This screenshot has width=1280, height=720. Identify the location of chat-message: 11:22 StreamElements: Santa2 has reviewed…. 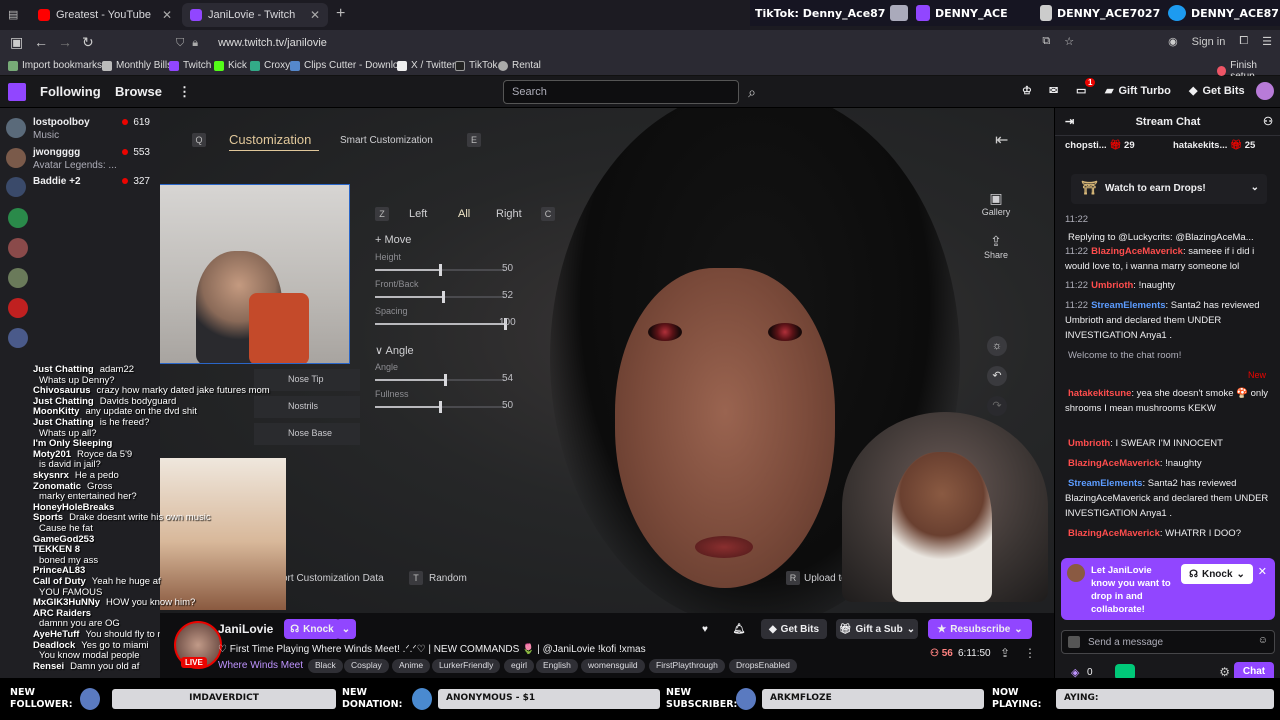
(1170, 320).